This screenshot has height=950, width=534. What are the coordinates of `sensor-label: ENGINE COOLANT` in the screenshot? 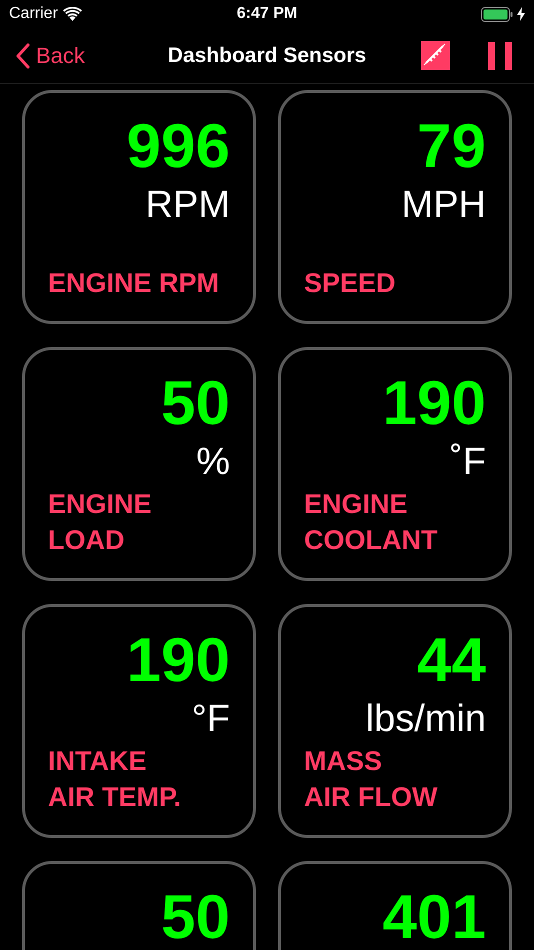 It's located at (371, 522).